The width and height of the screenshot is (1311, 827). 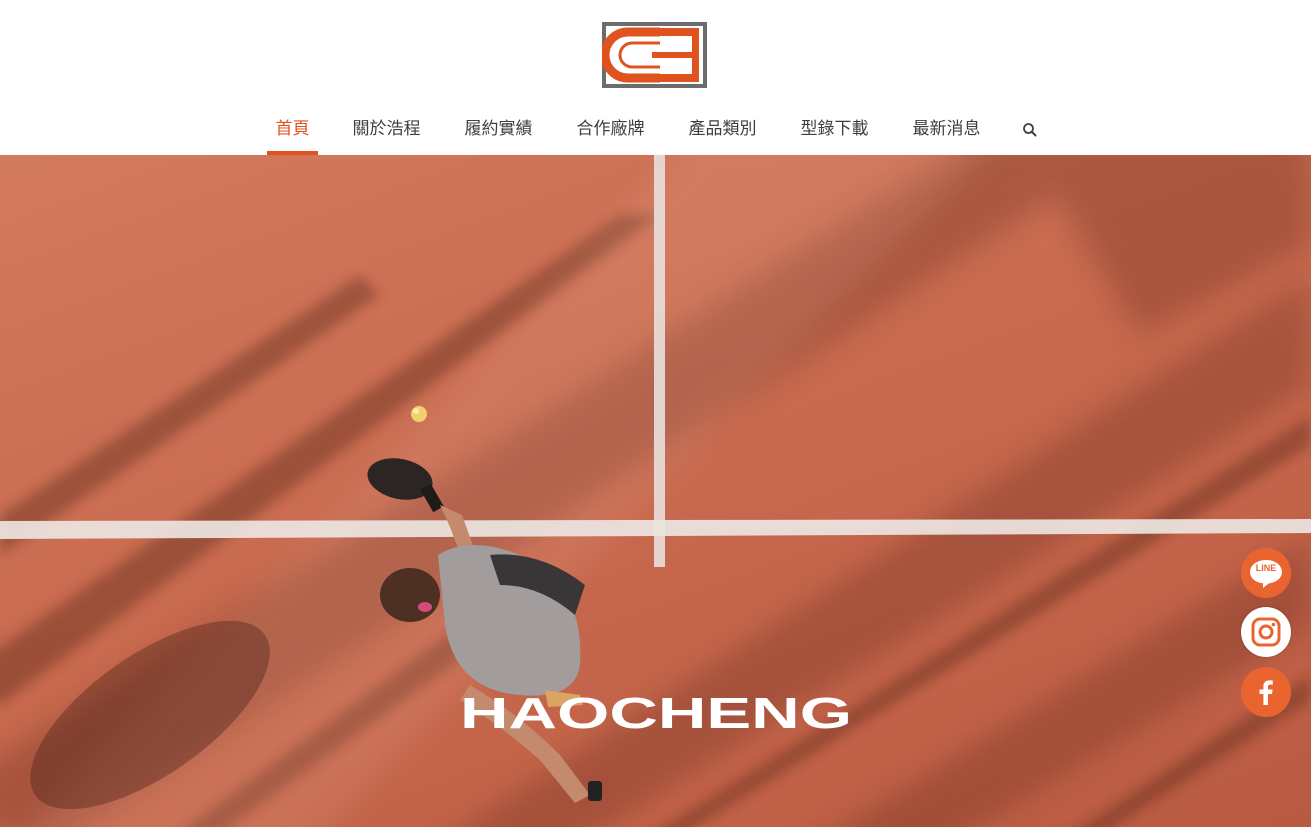 I want to click on nav-item-label: 履約實績, so click(x=498, y=129).